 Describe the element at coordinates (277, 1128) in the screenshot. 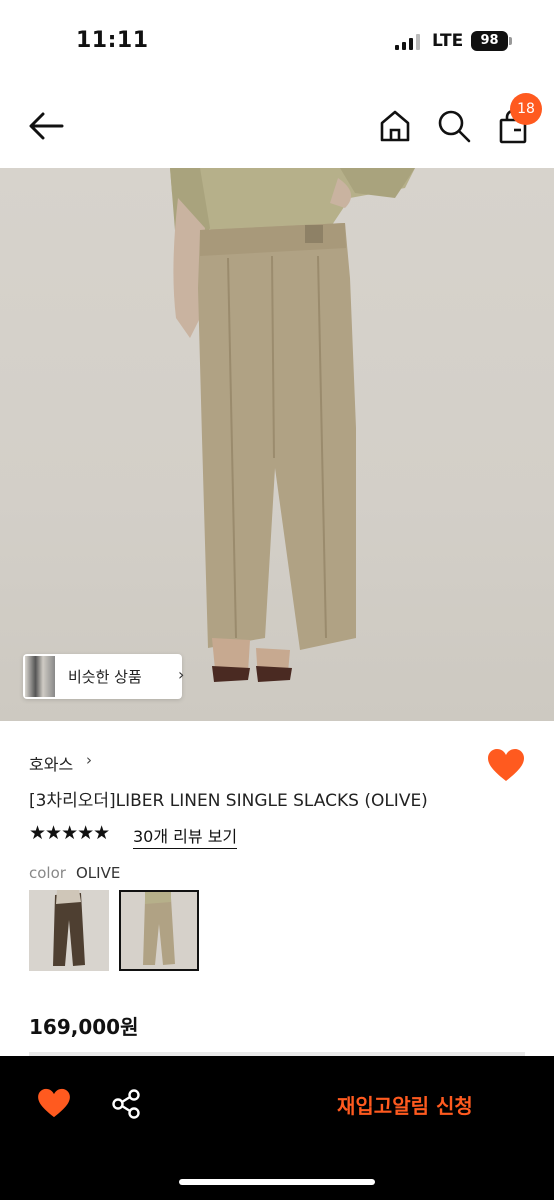

I see `bottom-action-bar: 재입고알림 신청` at that location.